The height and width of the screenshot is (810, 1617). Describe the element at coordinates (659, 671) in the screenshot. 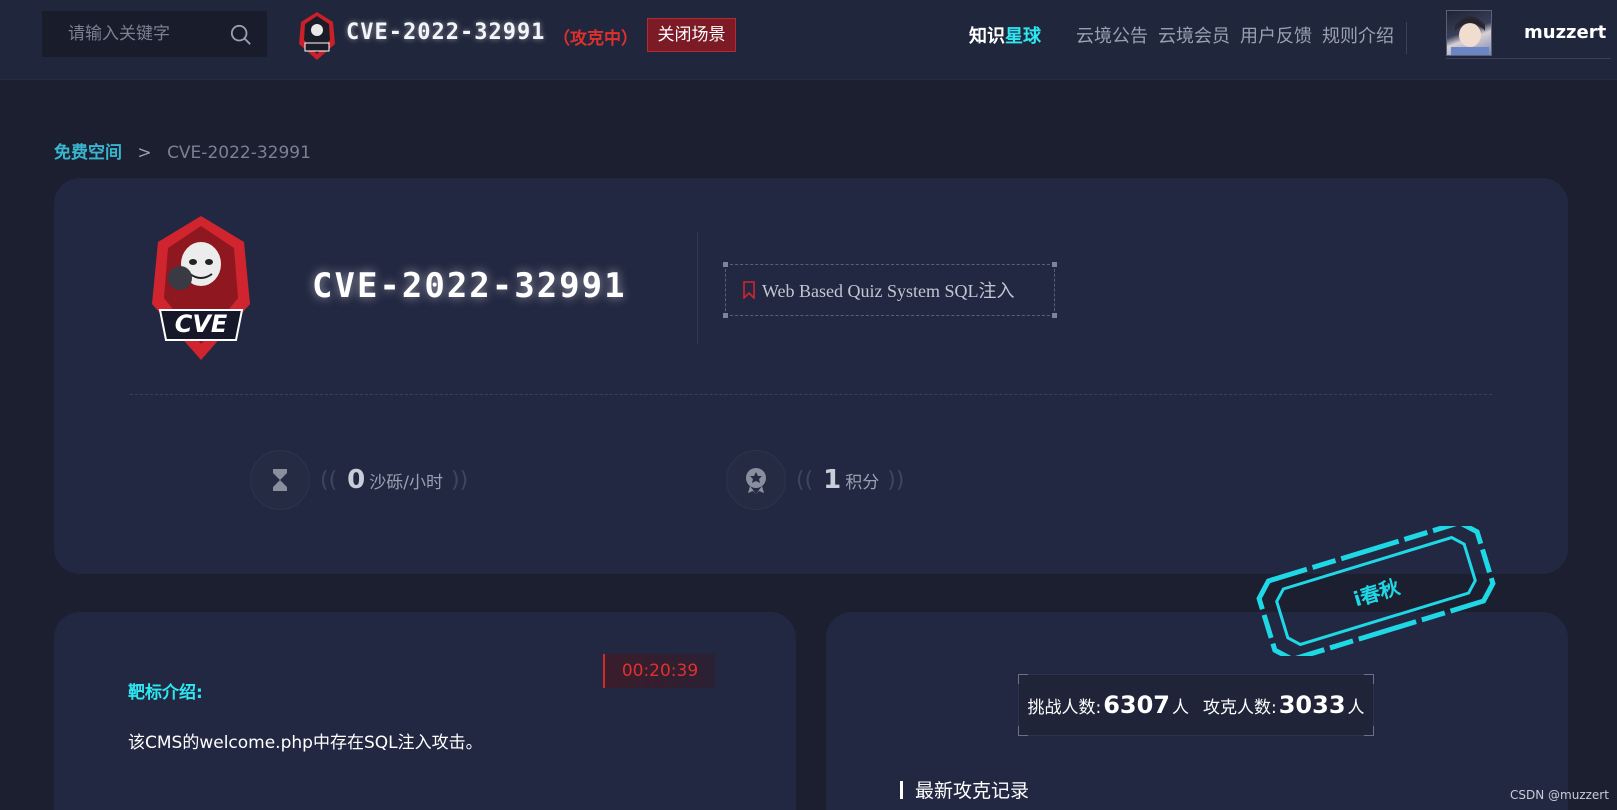

I see `countdown-timer: 00:20:39` at that location.